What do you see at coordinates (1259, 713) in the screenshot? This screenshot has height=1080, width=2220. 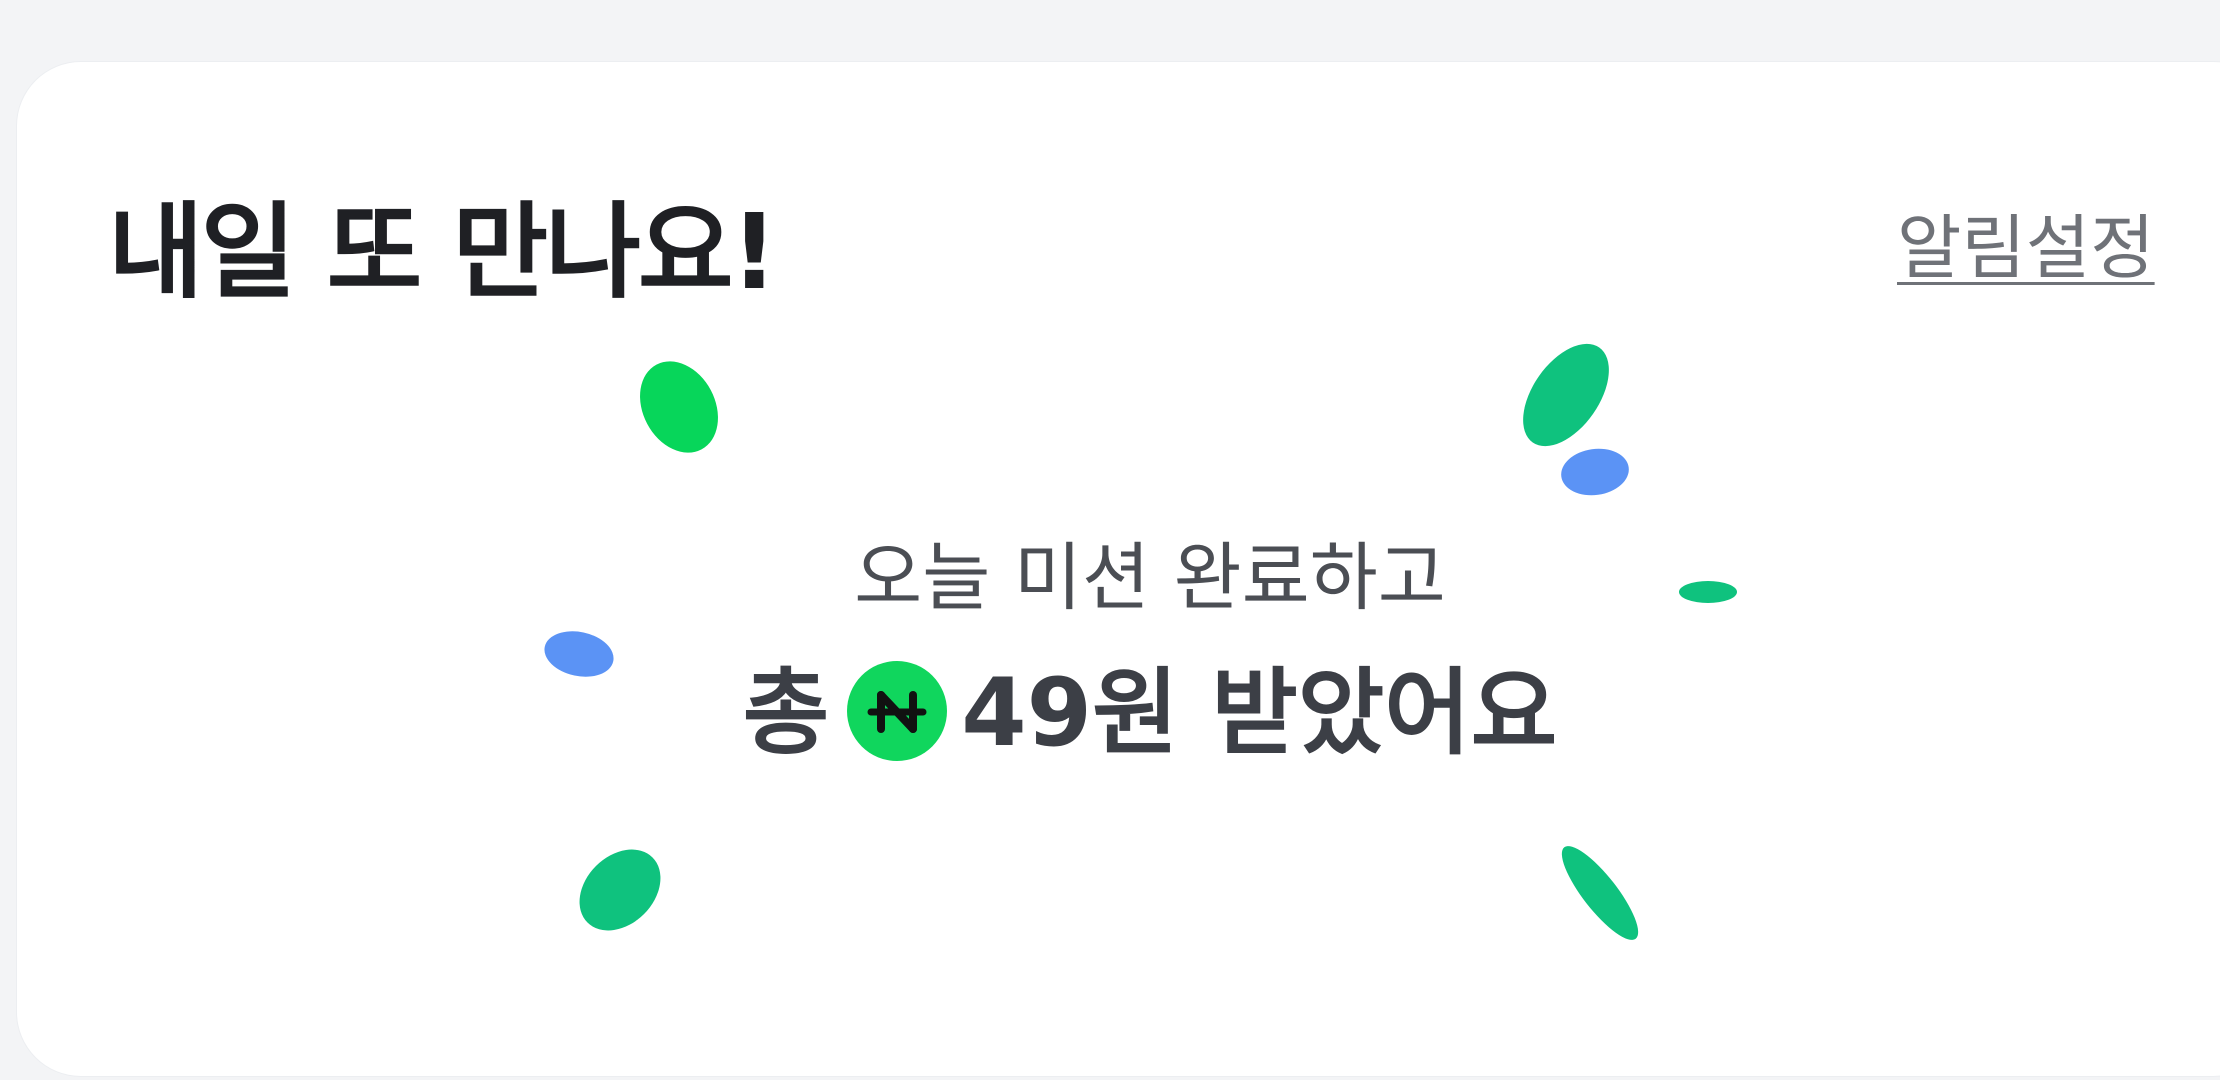 I see `reward-amount: 49원 받았어요` at bounding box center [1259, 713].